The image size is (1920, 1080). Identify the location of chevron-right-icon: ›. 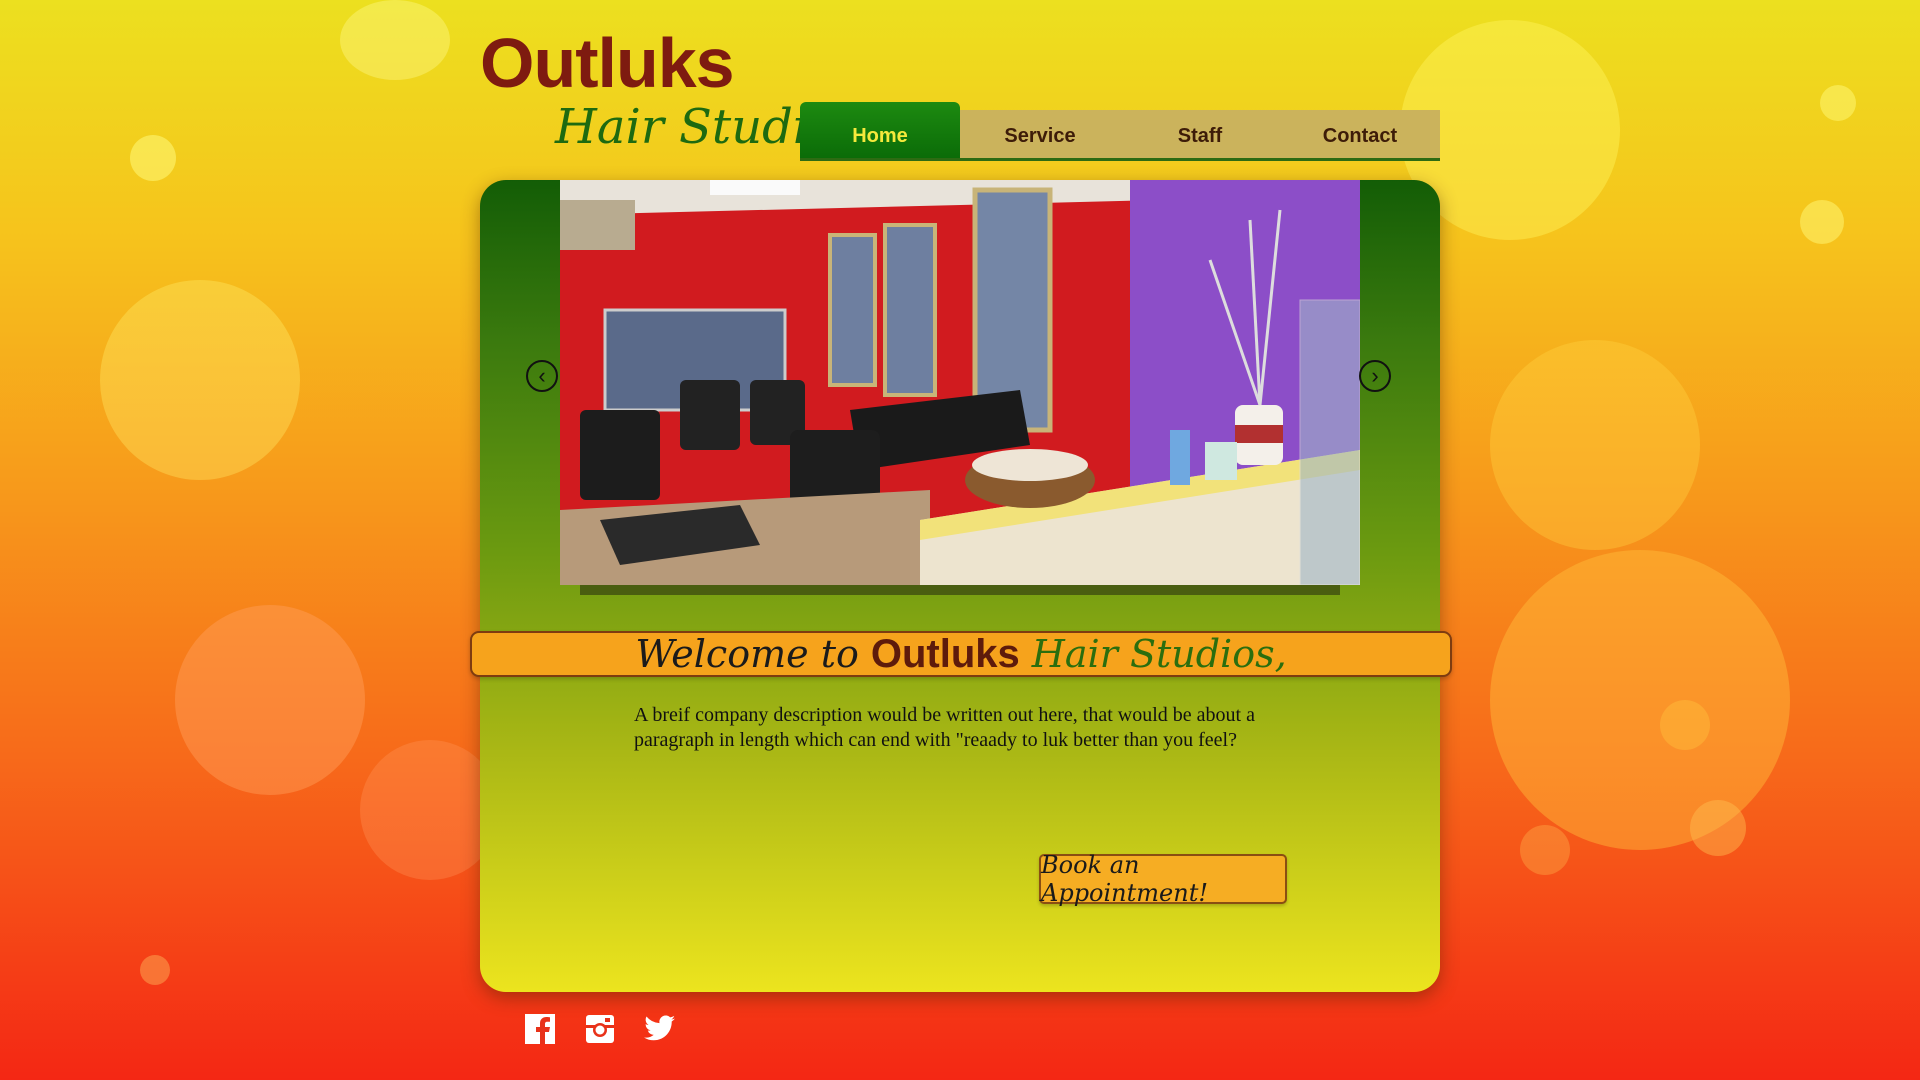
(1375, 376).